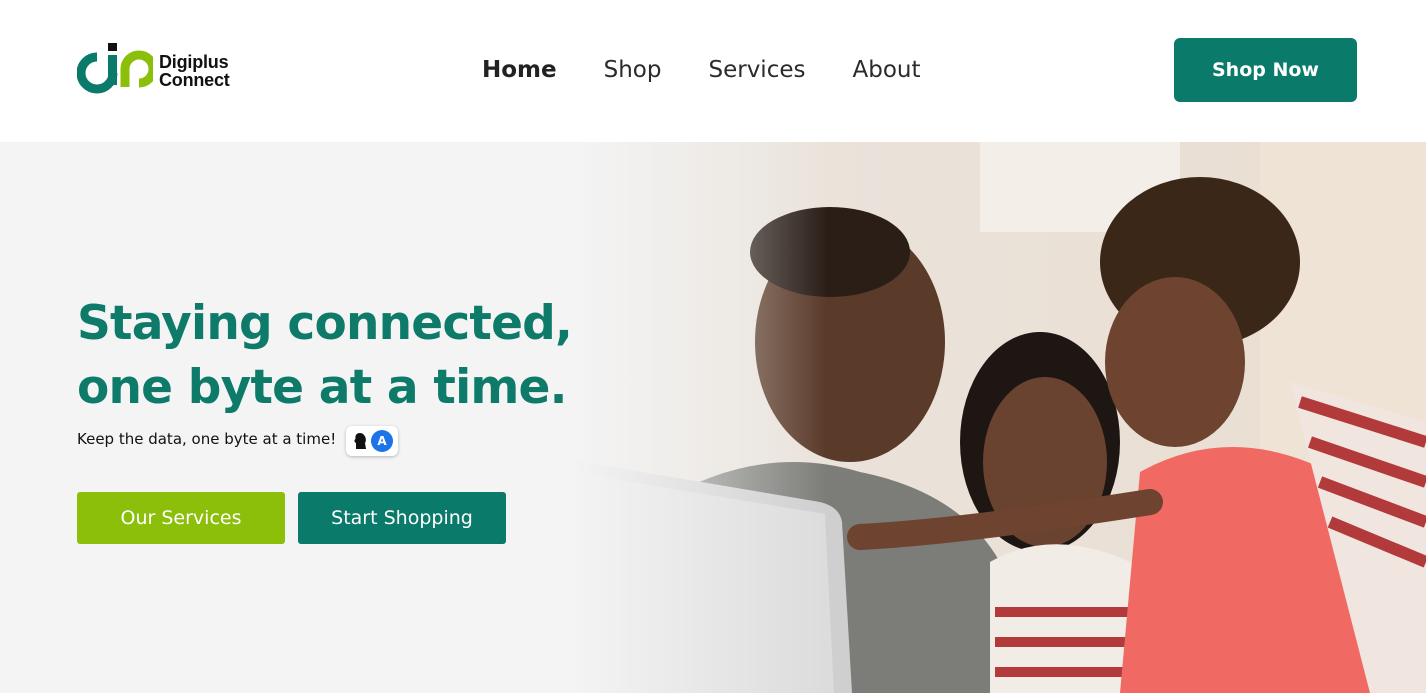  What do you see at coordinates (701, 70) in the screenshot?
I see `main-nav: Home Shop Services About` at bounding box center [701, 70].